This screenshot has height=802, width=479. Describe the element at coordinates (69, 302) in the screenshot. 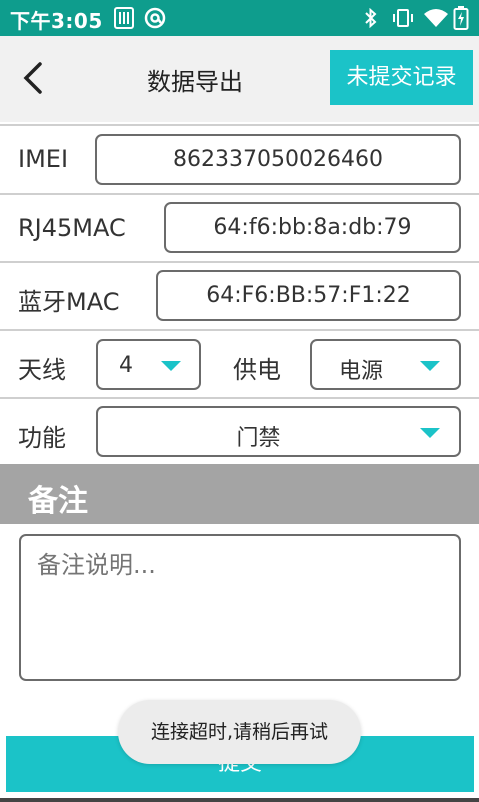

I see `bluetooth-mac-label: 蓝牙MAC` at that location.